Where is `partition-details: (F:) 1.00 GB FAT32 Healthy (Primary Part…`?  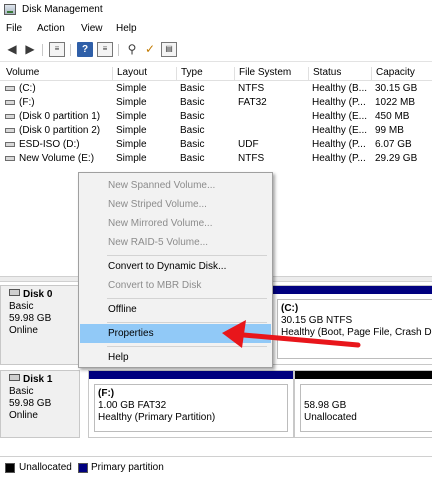
partition-details: (F:) 1.00 GB FAT32 Healthy (Primary Part… is located at coordinates (191, 408).